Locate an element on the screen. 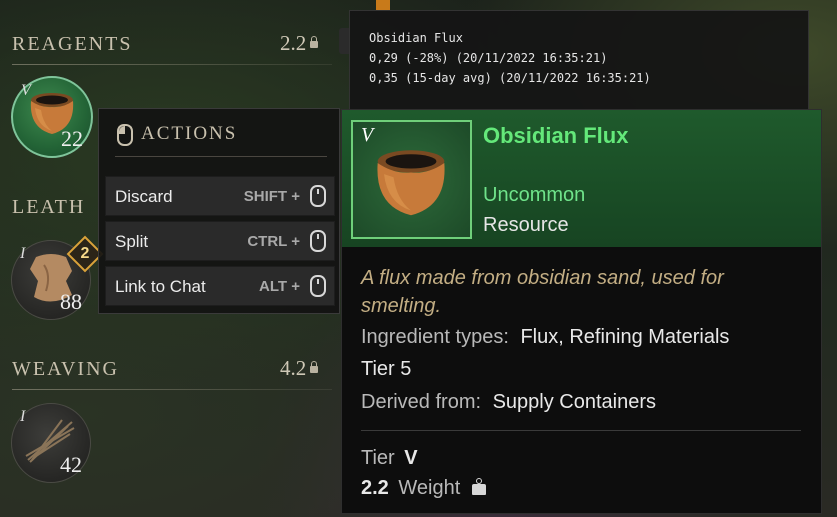  actions-title: ACTIONS is located at coordinates (189, 133).